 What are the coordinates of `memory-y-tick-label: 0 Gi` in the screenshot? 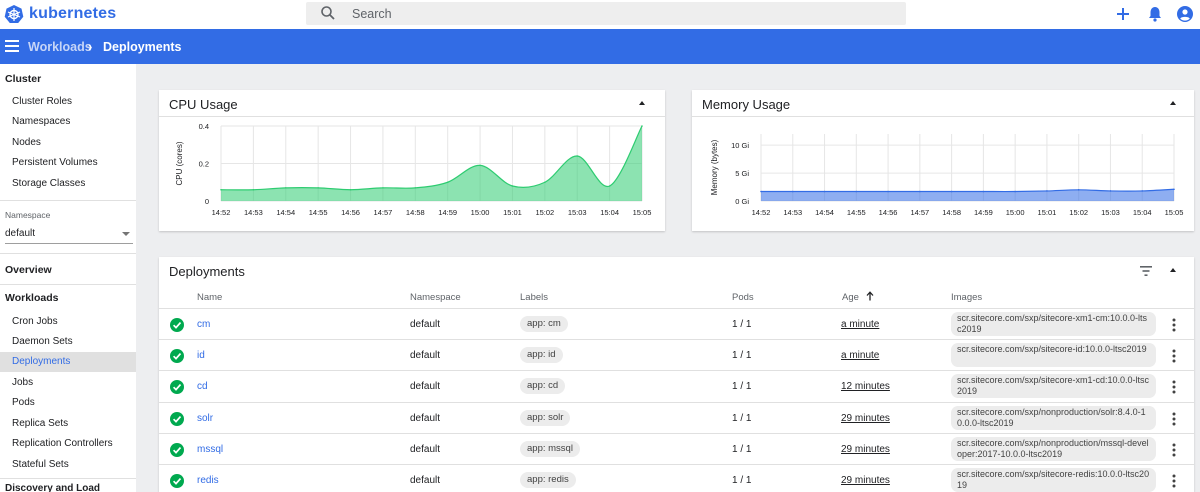 It's located at (742, 201).